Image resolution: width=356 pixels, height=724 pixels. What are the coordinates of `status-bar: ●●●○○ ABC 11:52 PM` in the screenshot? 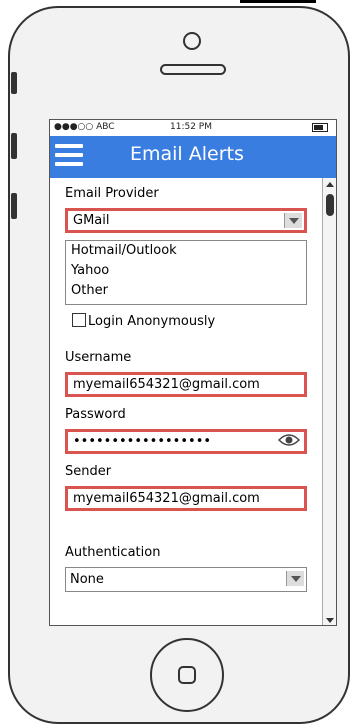 It's located at (193, 127).